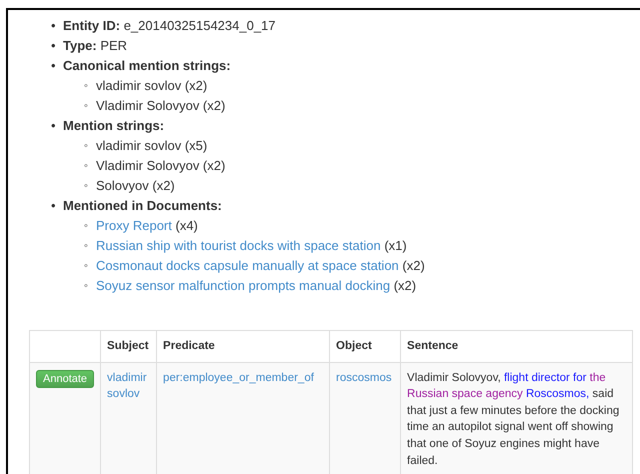  Describe the element at coordinates (152, 145) in the screenshot. I see `mention-text: vladimir sovlov (x5)` at that location.